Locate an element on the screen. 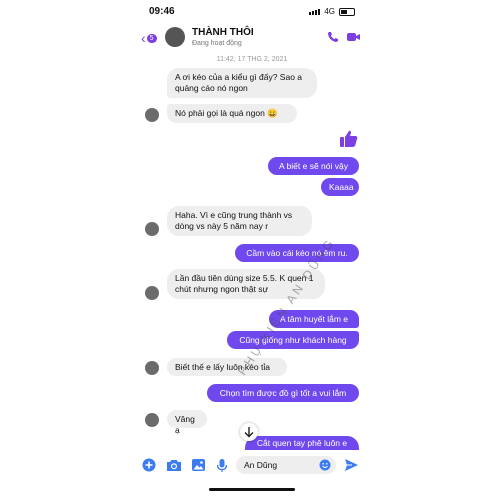  conversation-header: ‹ 5 THÀNH THÔI Đang hoạt động is located at coordinates (252, 38).